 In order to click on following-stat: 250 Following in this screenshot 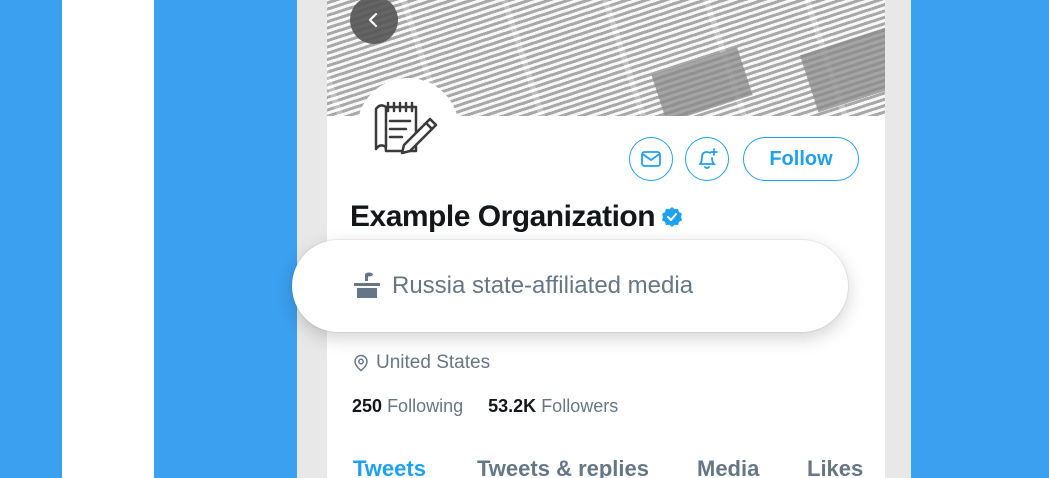, I will do `click(407, 406)`.